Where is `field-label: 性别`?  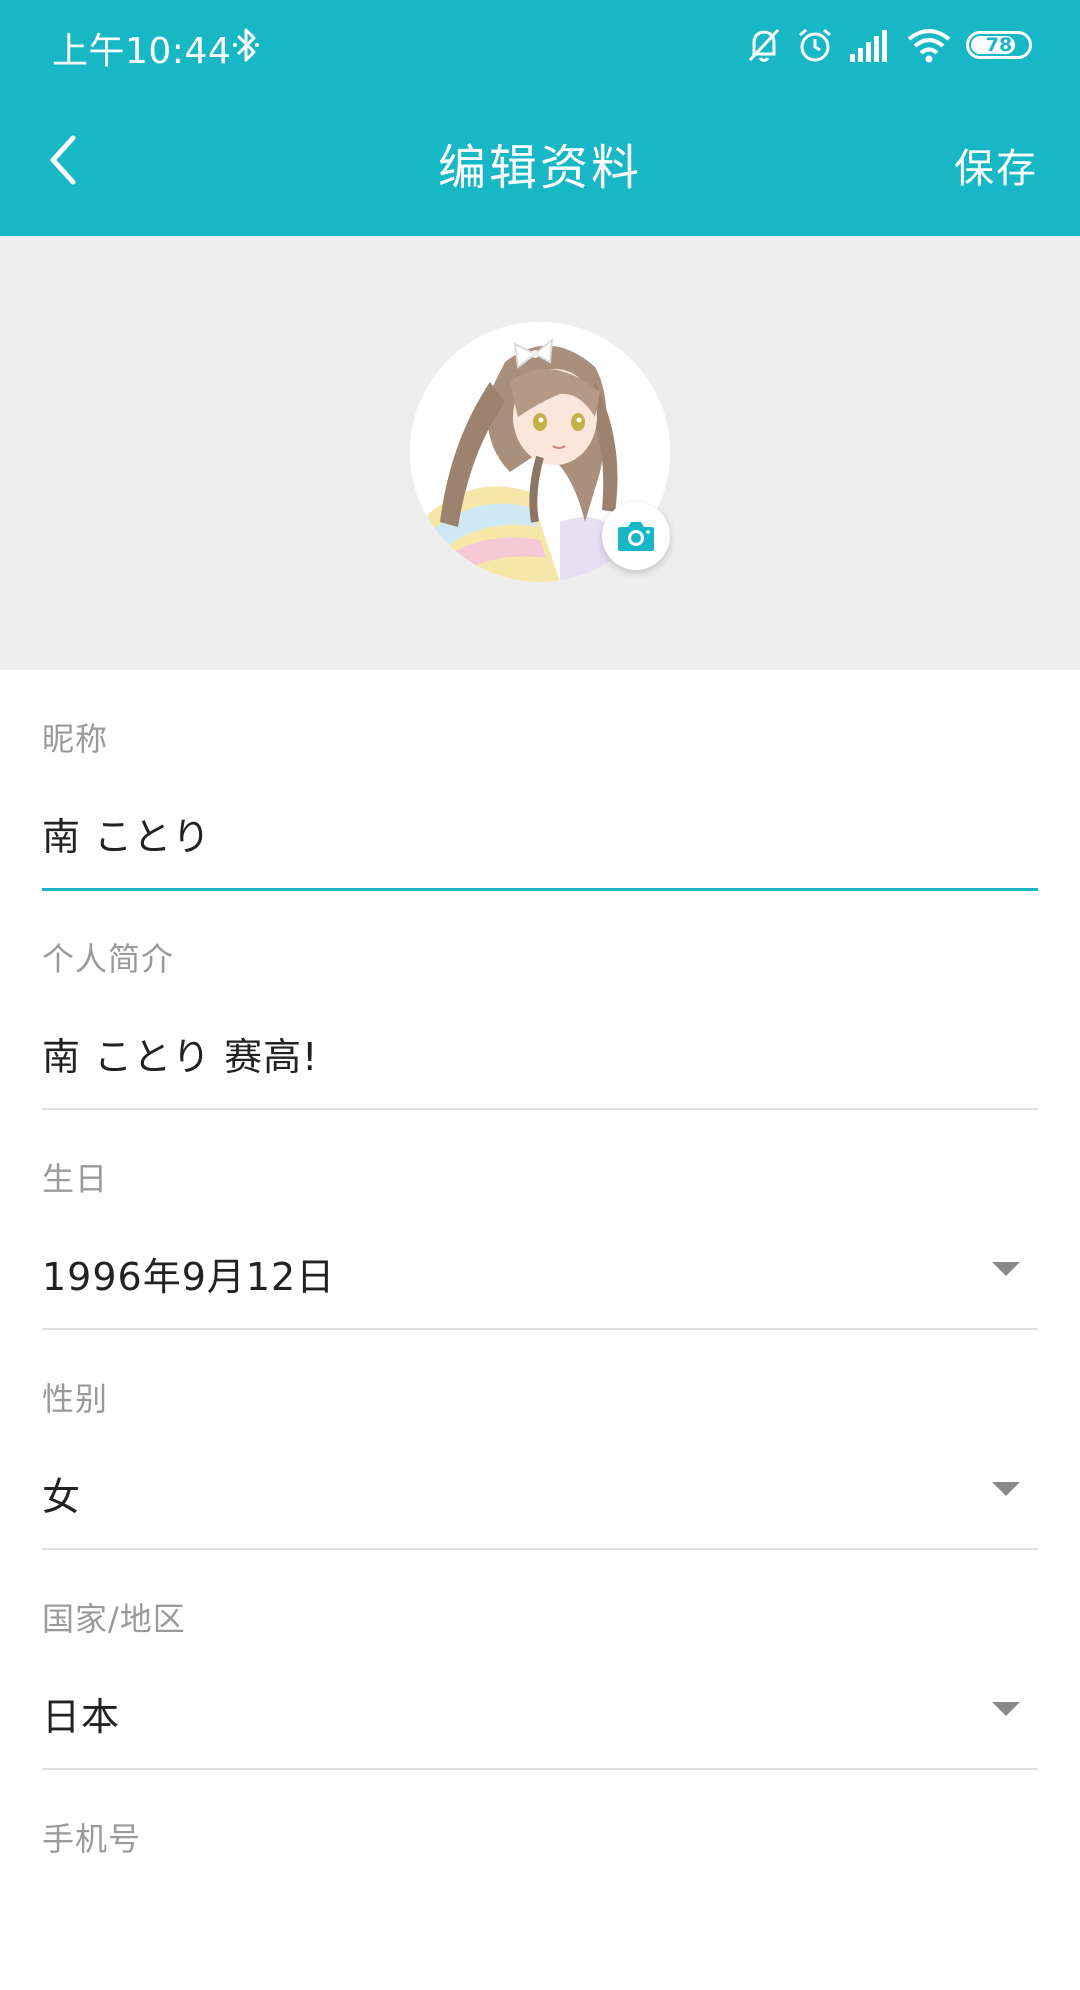
field-label: 性别 is located at coordinates (75, 1399).